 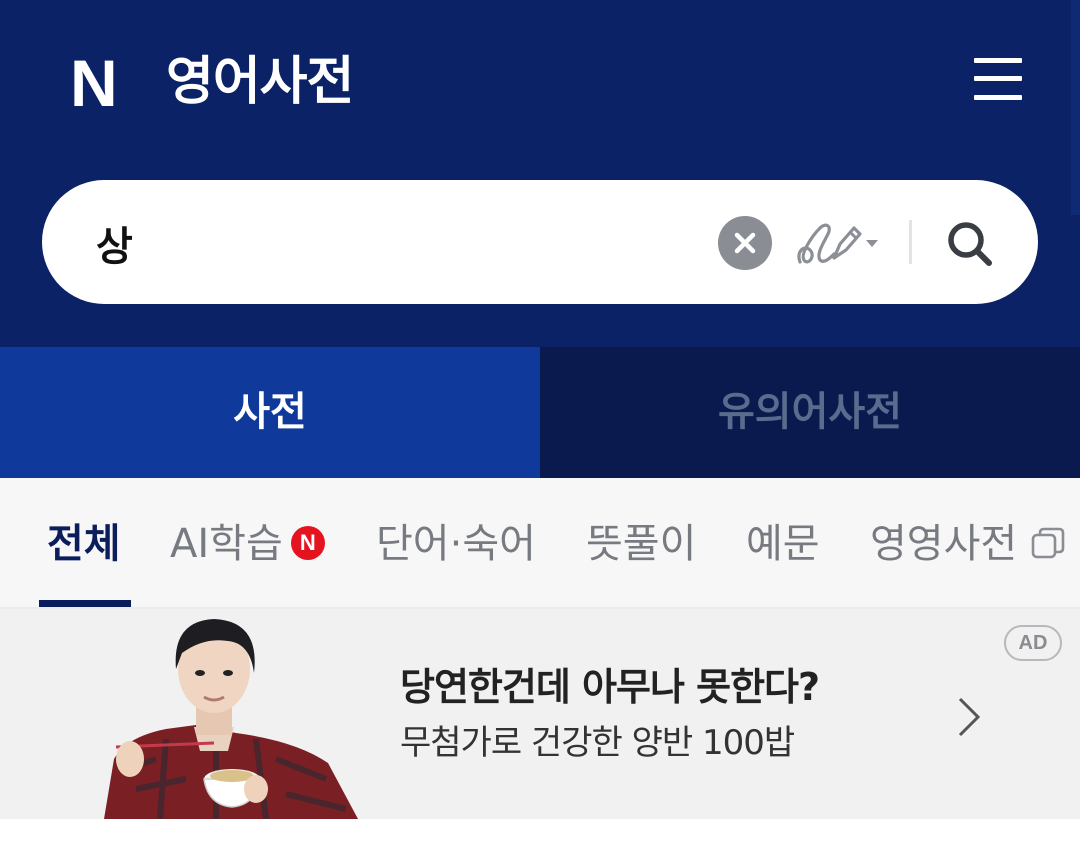 I want to click on search-input, so click(x=396, y=243).